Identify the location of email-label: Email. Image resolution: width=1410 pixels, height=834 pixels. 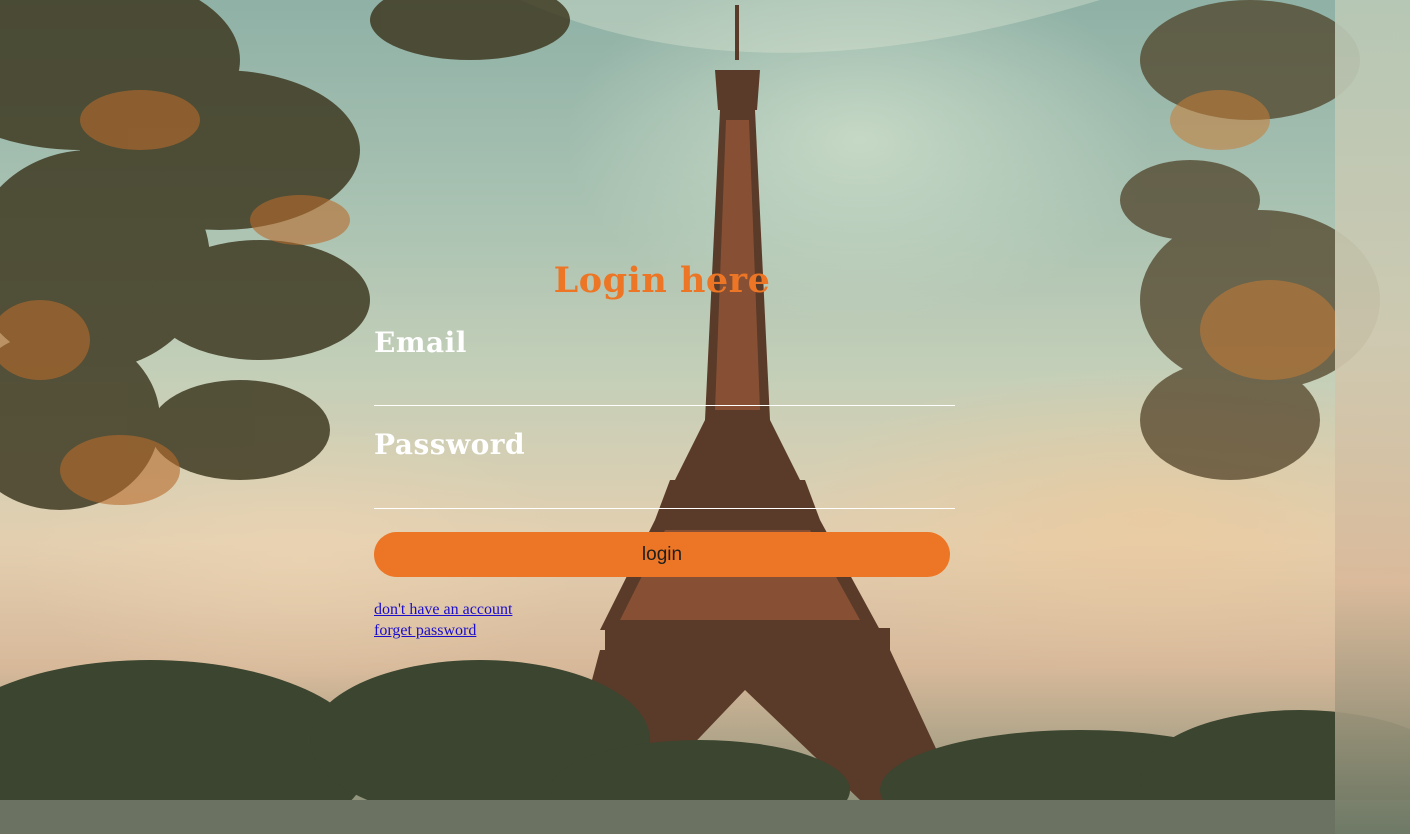
(420, 342).